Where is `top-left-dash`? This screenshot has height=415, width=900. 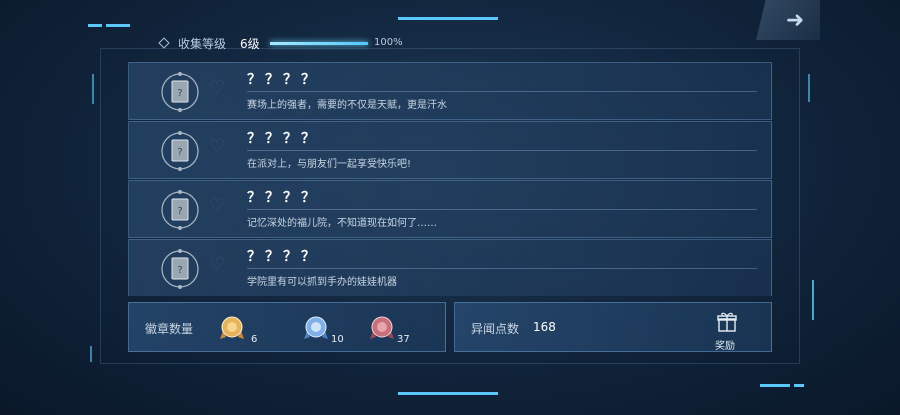
top-left-dash is located at coordinates (95, 25).